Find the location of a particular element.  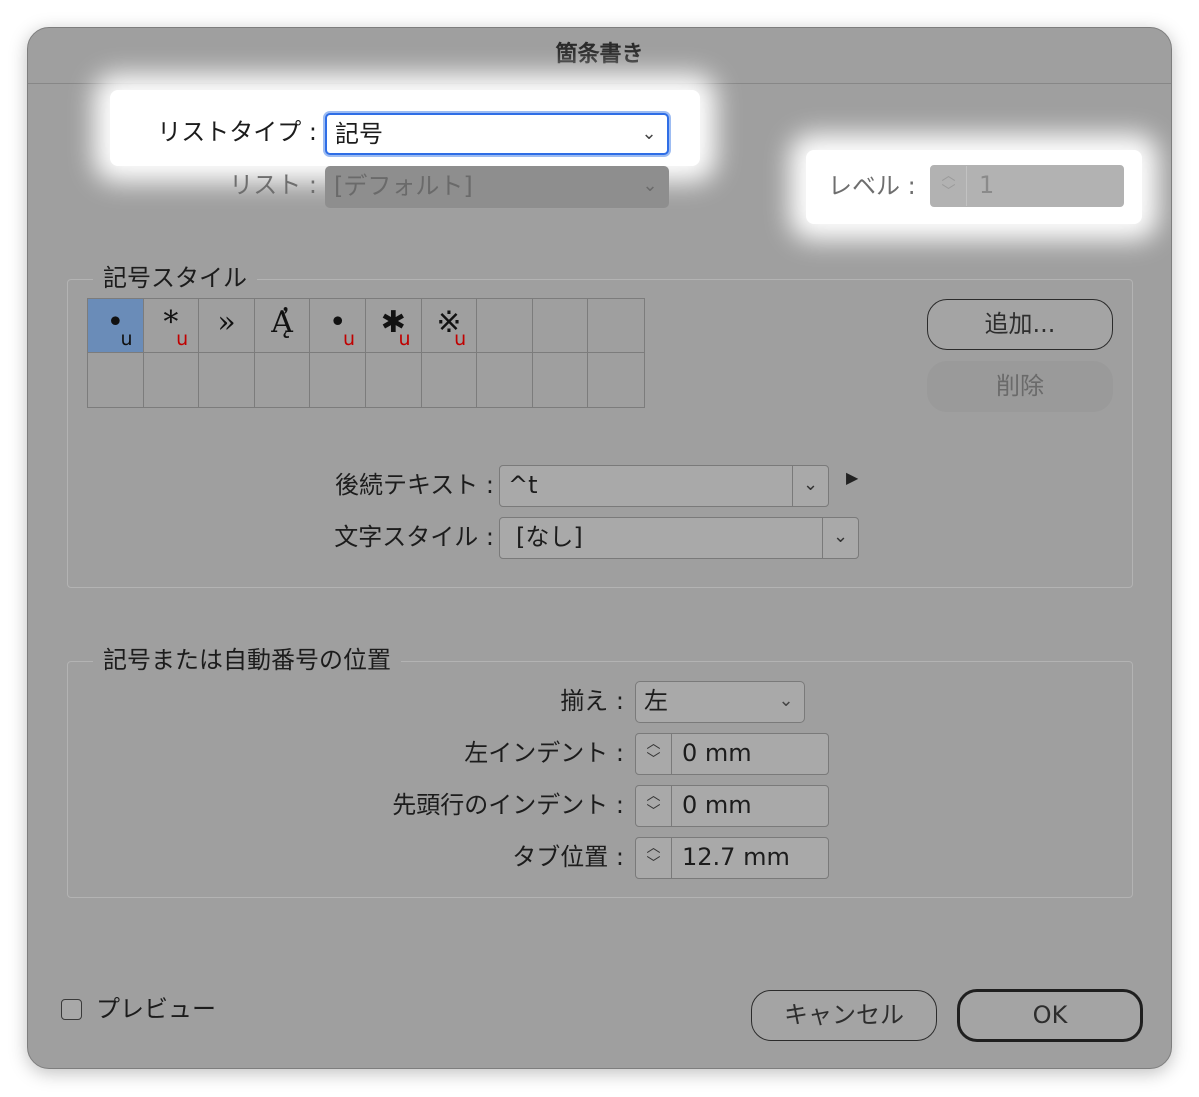

first-line-indent-value: 0 mm is located at coordinates (717, 805).